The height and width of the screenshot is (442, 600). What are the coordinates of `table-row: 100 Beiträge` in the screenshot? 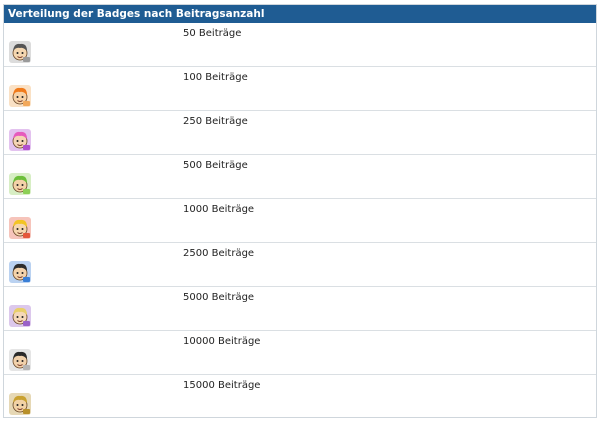 It's located at (300, 89).